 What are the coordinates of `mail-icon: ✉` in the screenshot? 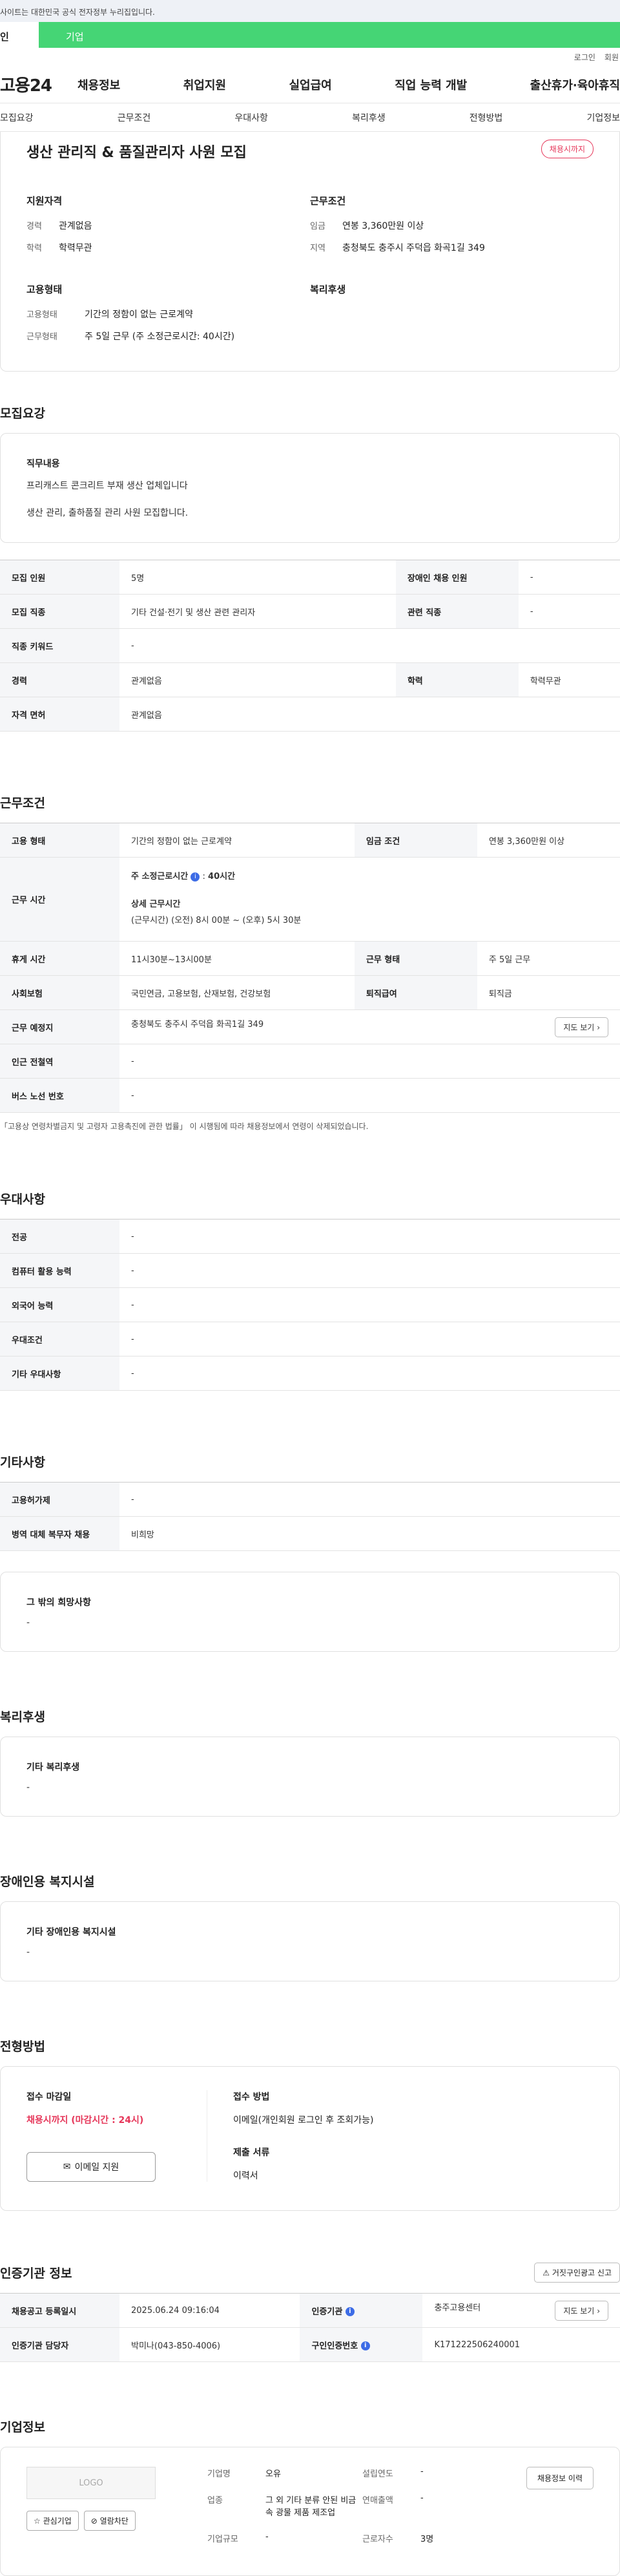 It's located at (67, 2167).